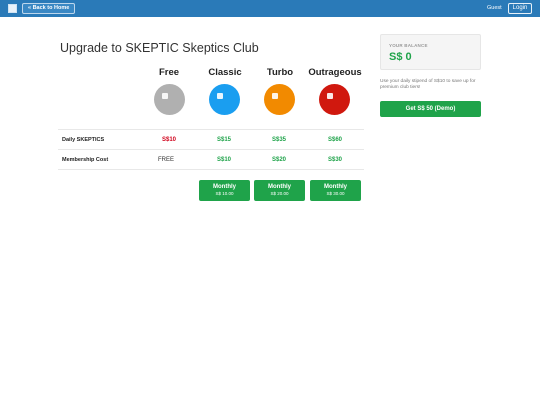  I want to click on balance-card: YOUR BALANCE S$ 0, so click(430, 52).